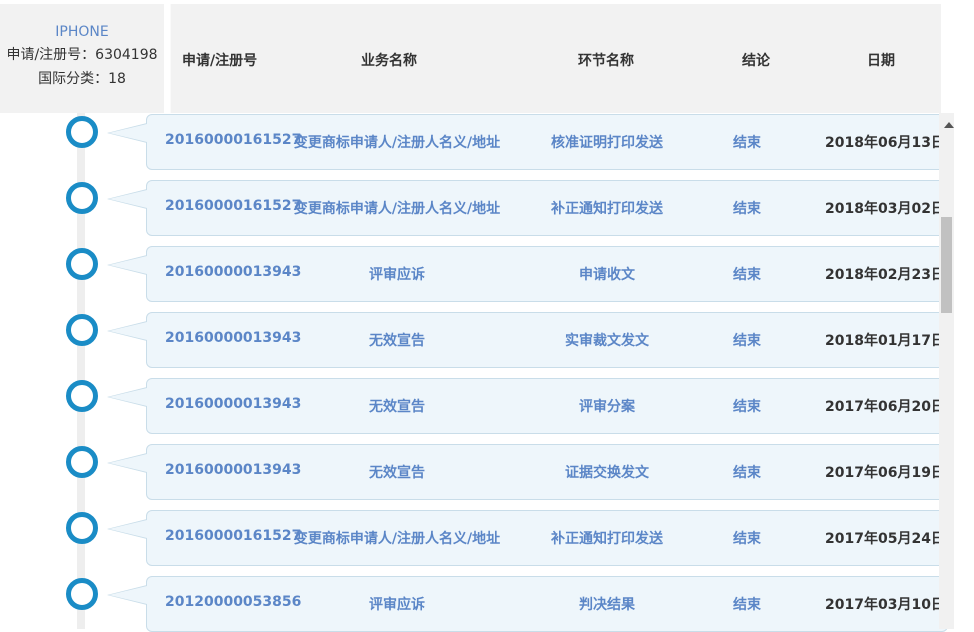 The image size is (974, 632). Describe the element at coordinates (82, 79) in the screenshot. I see `international-class: 国际分类：18` at that location.